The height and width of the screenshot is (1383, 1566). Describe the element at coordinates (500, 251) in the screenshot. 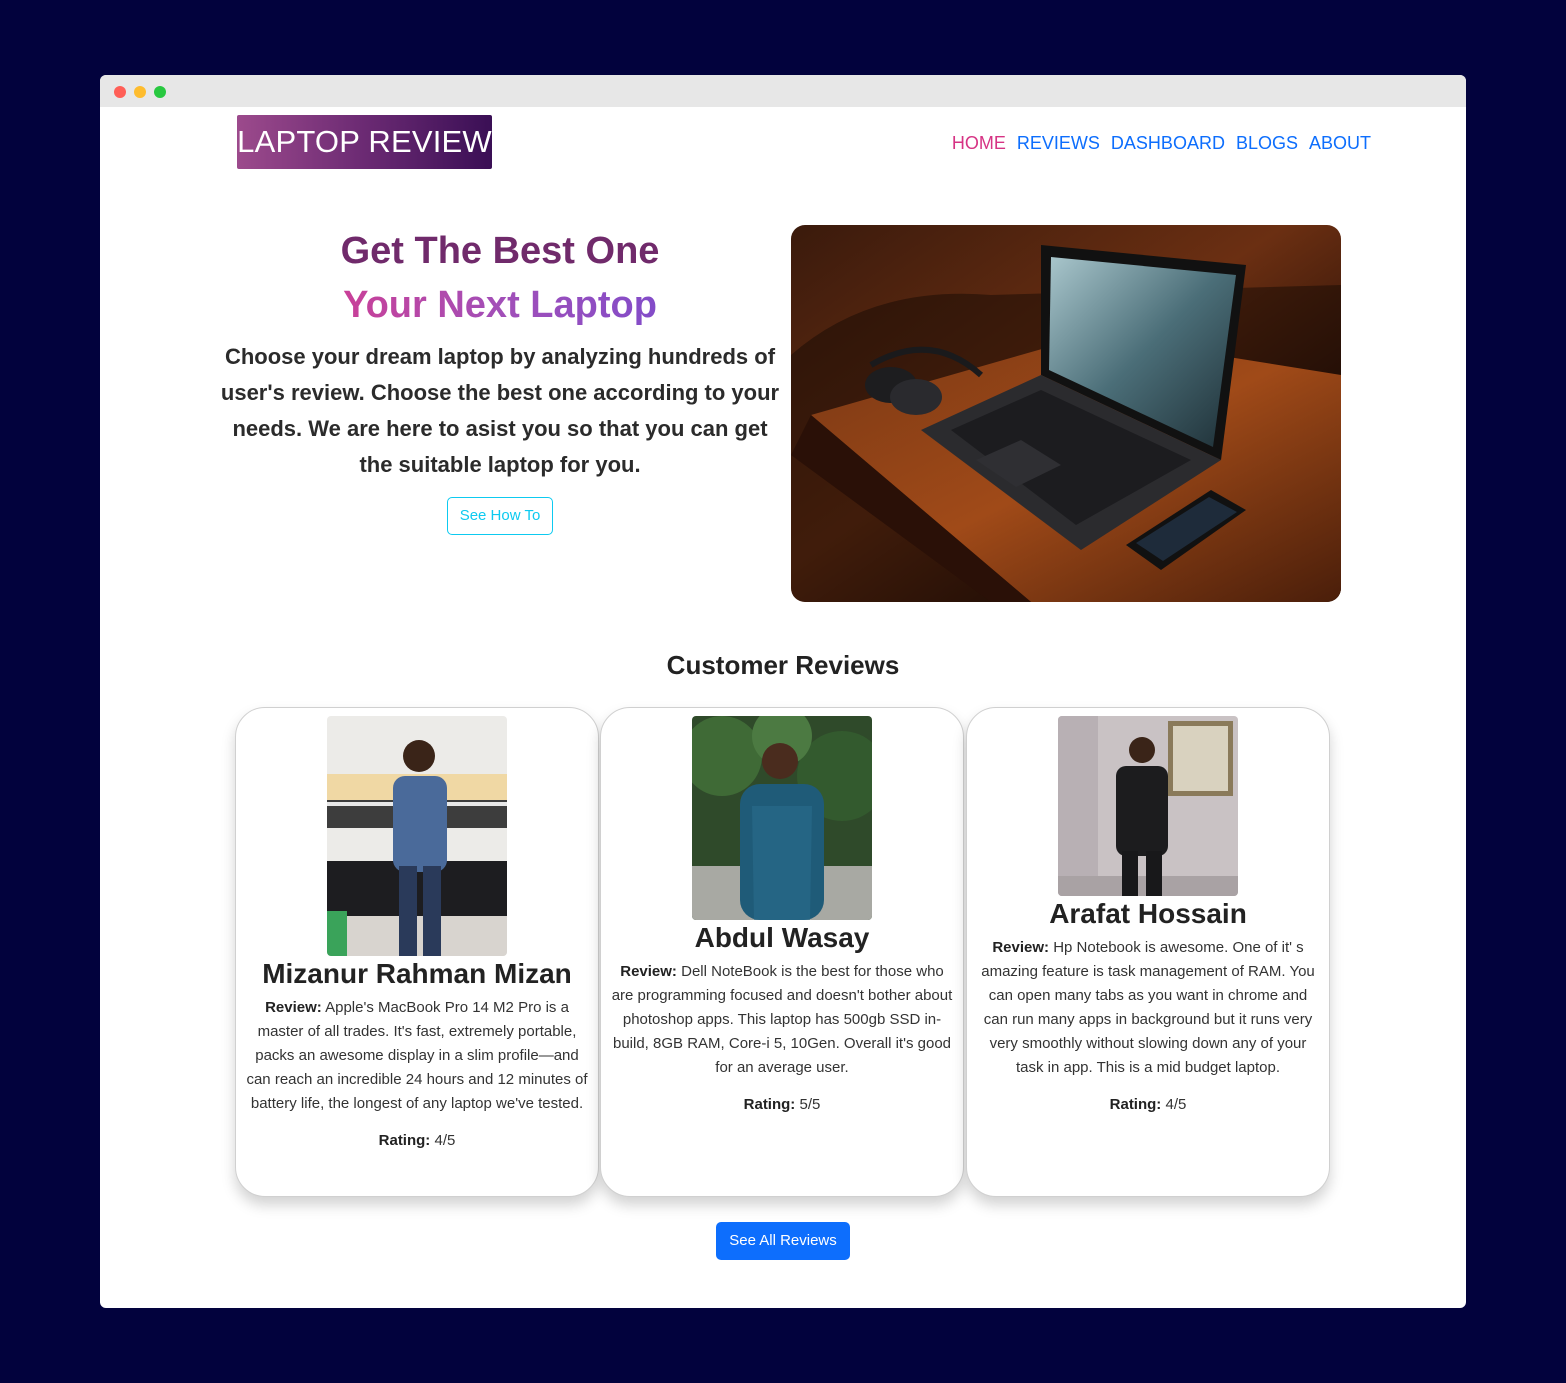

I see `hero-title: Get The Best One` at that location.